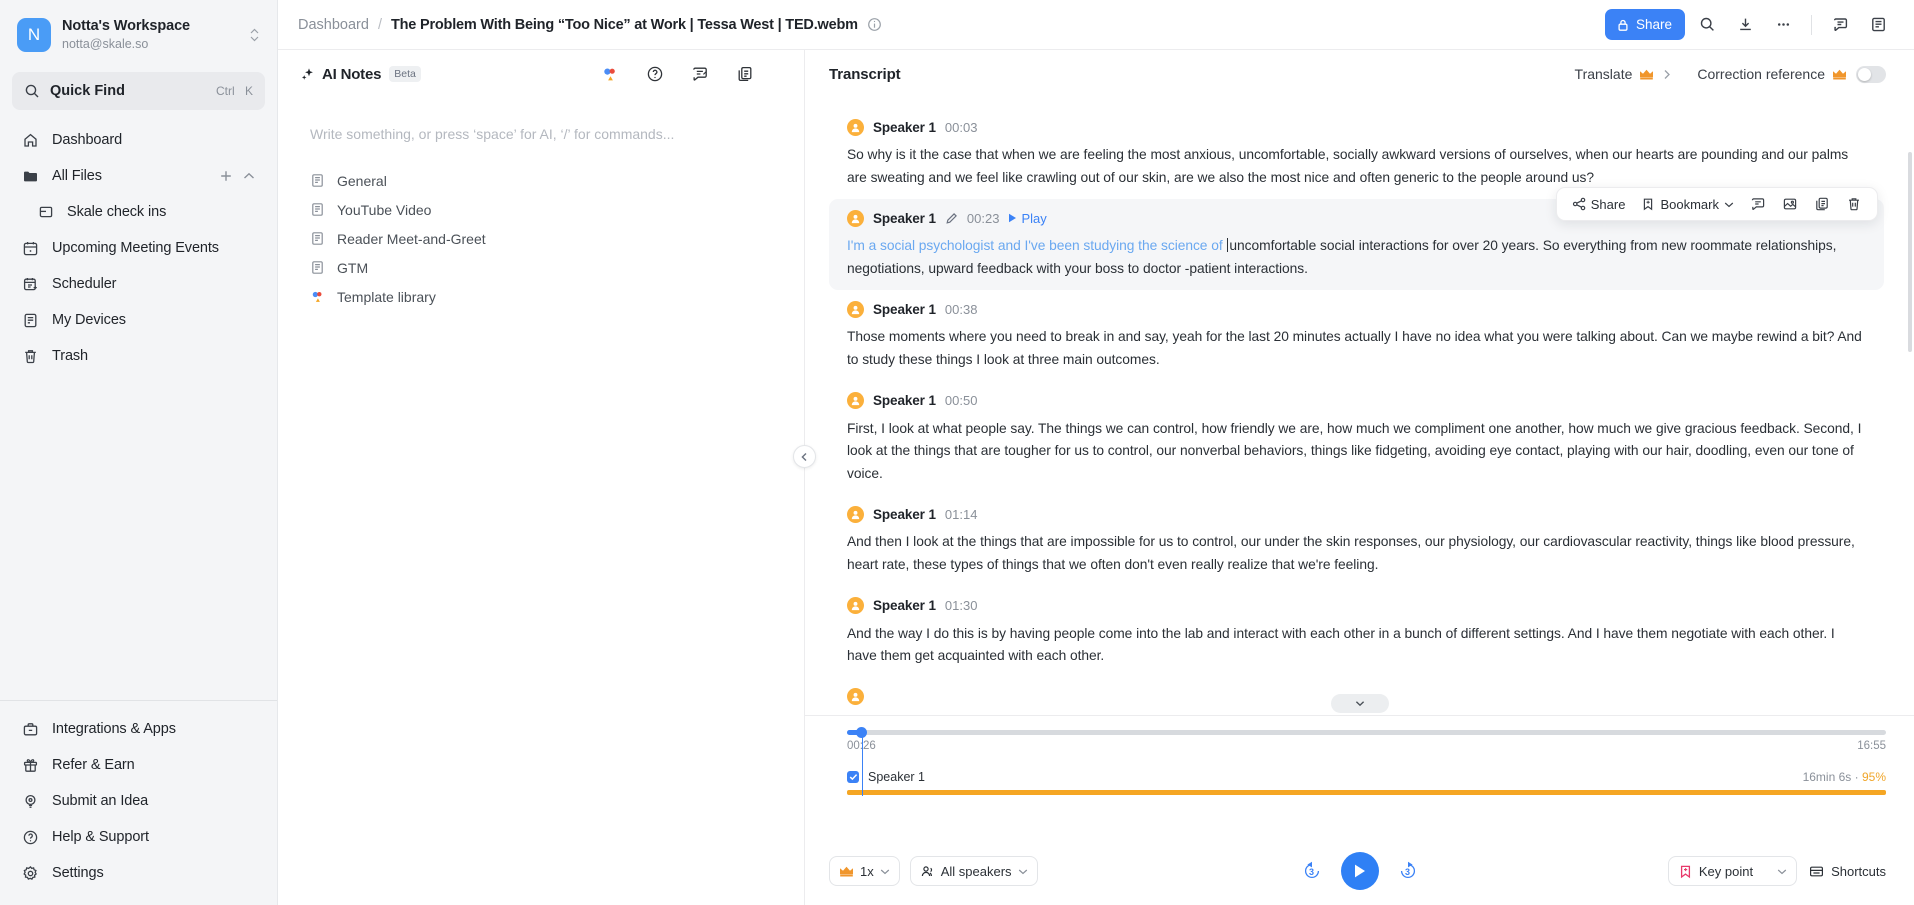 The height and width of the screenshot is (905, 1914). I want to click on breadcrumb-dashboard: Dashboard, so click(333, 25).